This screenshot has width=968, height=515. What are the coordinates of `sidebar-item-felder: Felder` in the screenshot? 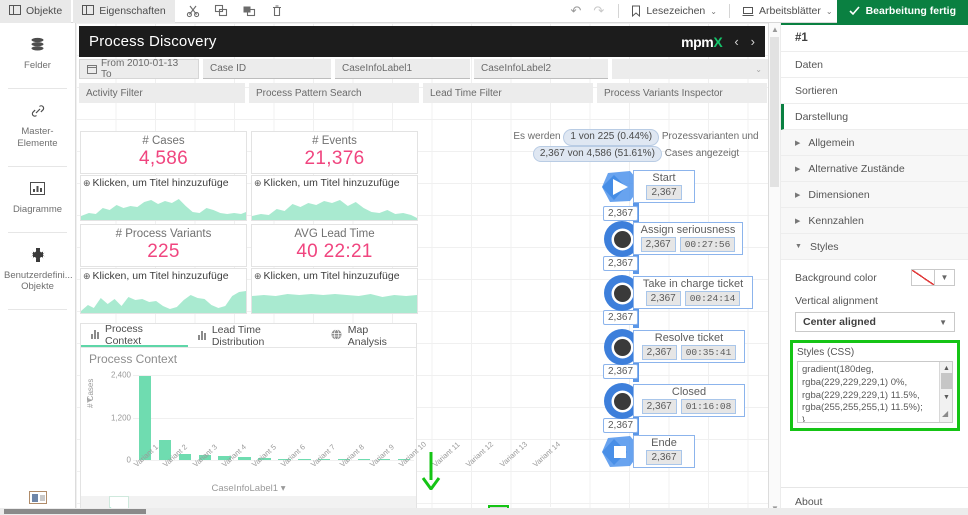 It's located at (37, 52).